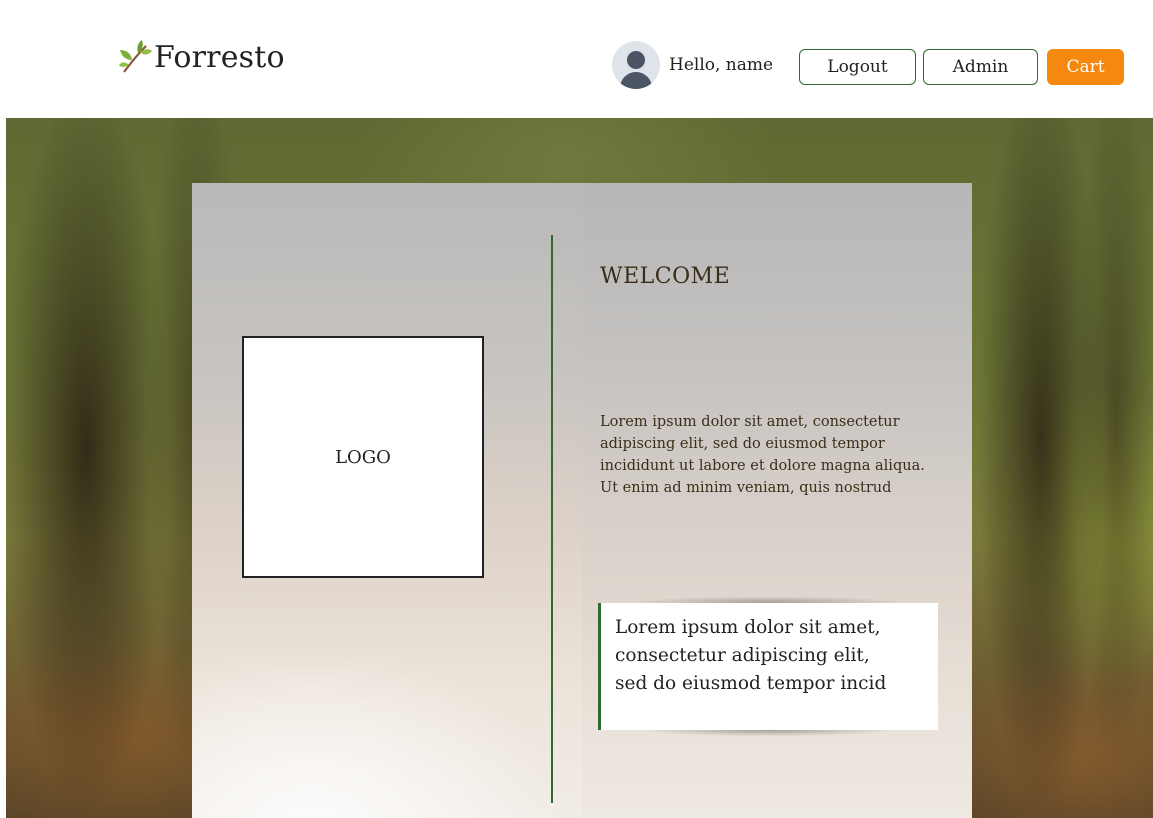 This screenshot has width=1153, height=818. Describe the element at coordinates (857, 67) in the screenshot. I see `logout-button: Logout` at that location.